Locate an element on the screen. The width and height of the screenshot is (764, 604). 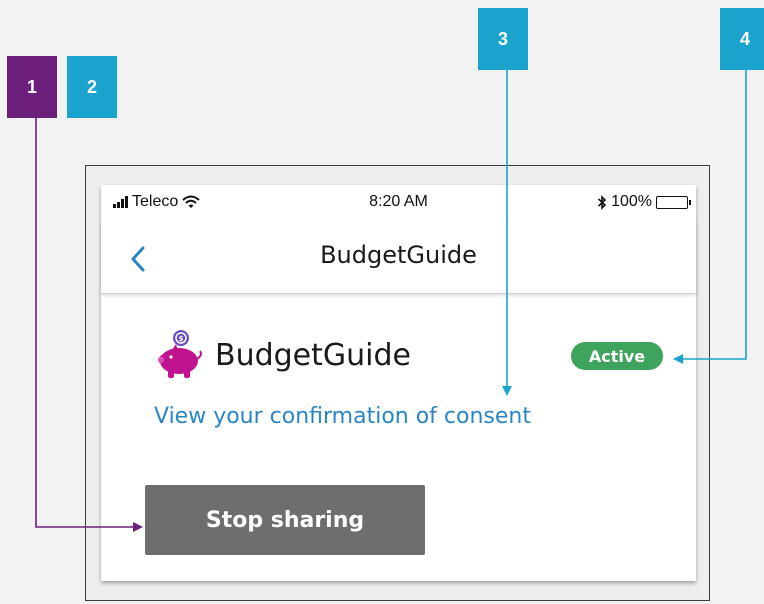
battery-percent: 100% is located at coordinates (631, 201).